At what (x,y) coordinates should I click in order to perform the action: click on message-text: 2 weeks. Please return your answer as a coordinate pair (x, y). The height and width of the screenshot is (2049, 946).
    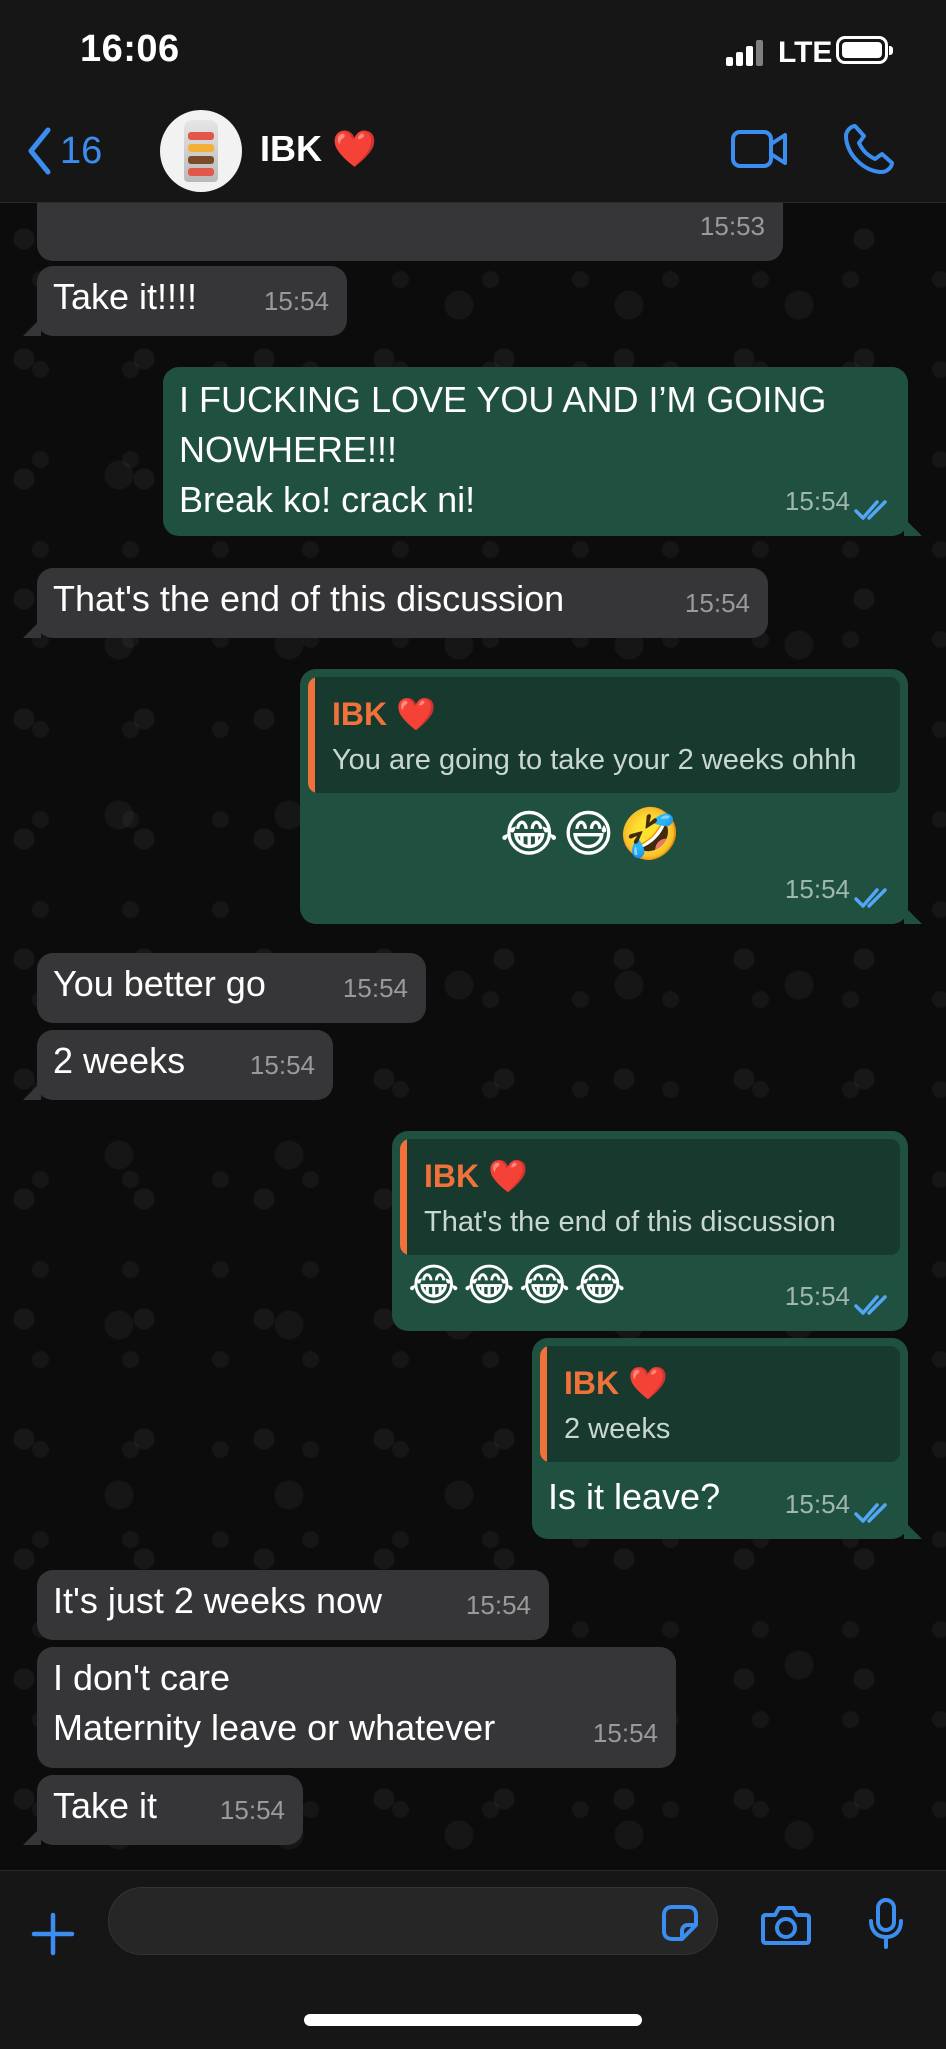
    Looking at the image, I should click on (119, 1060).